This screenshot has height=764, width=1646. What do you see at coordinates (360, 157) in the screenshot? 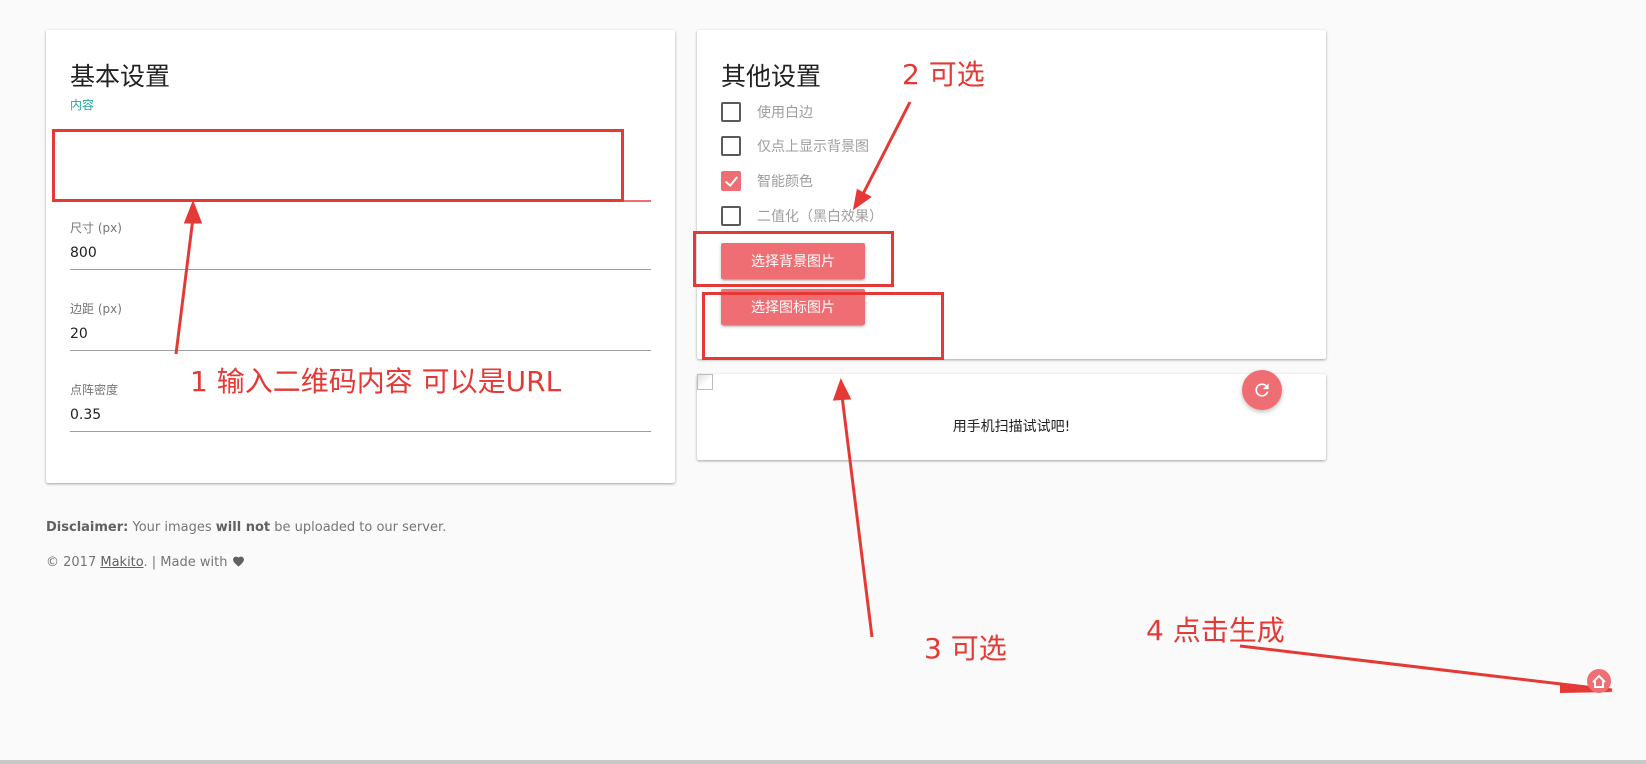
I see `content-input` at bounding box center [360, 157].